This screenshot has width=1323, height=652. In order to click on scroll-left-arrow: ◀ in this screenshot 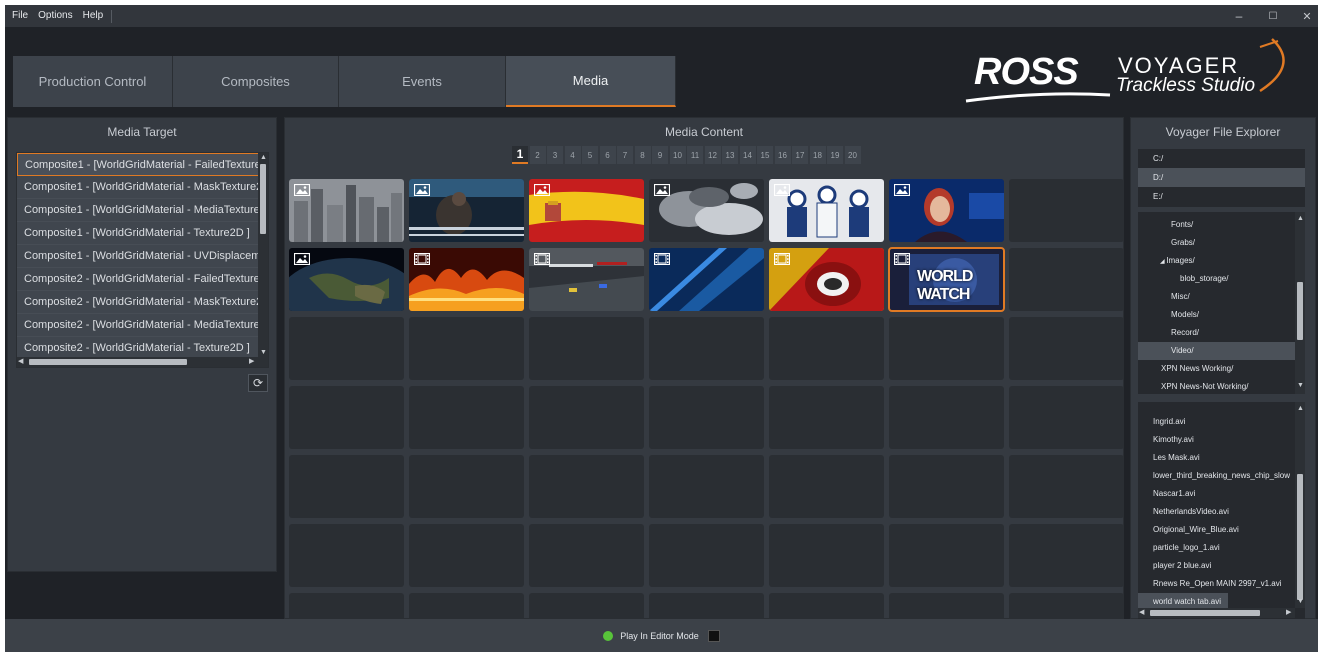, I will do `click(20, 362)`.